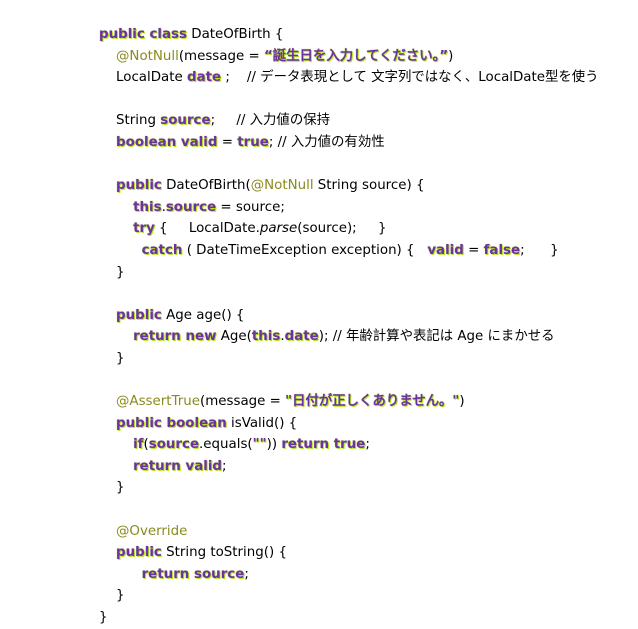 The height and width of the screenshot is (629, 638). What do you see at coordinates (206, 186) in the screenshot?
I see `code-text: DateOfBirth(` at bounding box center [206, 186].